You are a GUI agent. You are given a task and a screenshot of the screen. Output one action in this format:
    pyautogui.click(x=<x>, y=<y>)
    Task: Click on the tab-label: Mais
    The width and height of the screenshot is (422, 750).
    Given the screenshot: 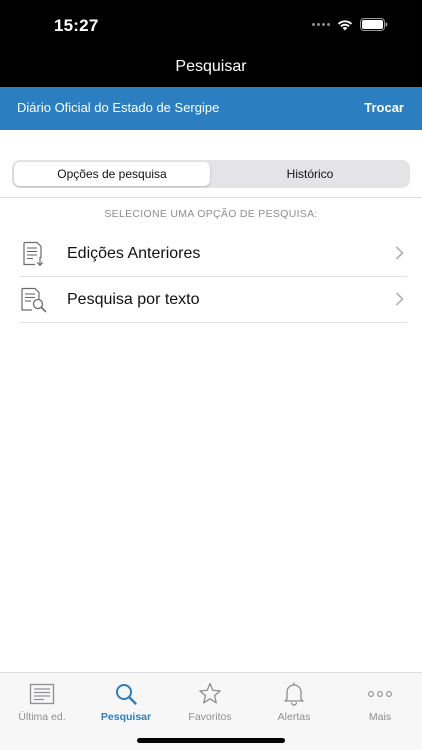 What is the action you would take?
    pyautogui.click(x=380, y=717)
    